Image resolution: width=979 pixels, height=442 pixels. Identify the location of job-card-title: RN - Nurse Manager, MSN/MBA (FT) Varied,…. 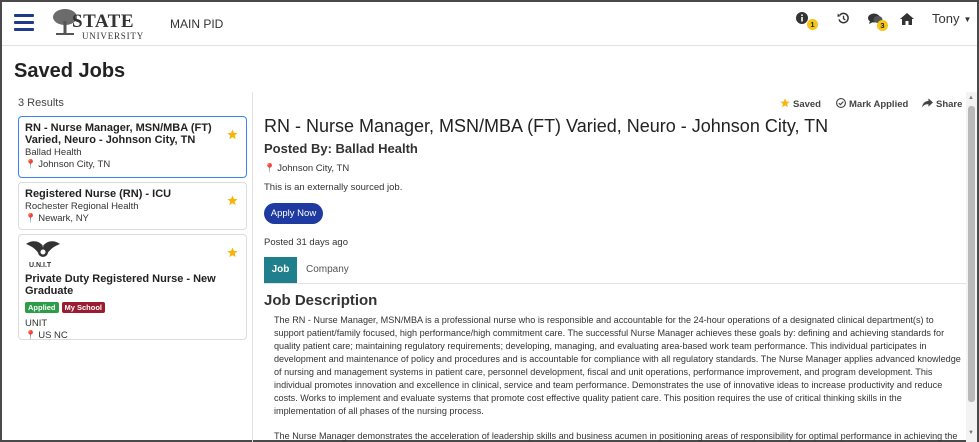
(118, 134).